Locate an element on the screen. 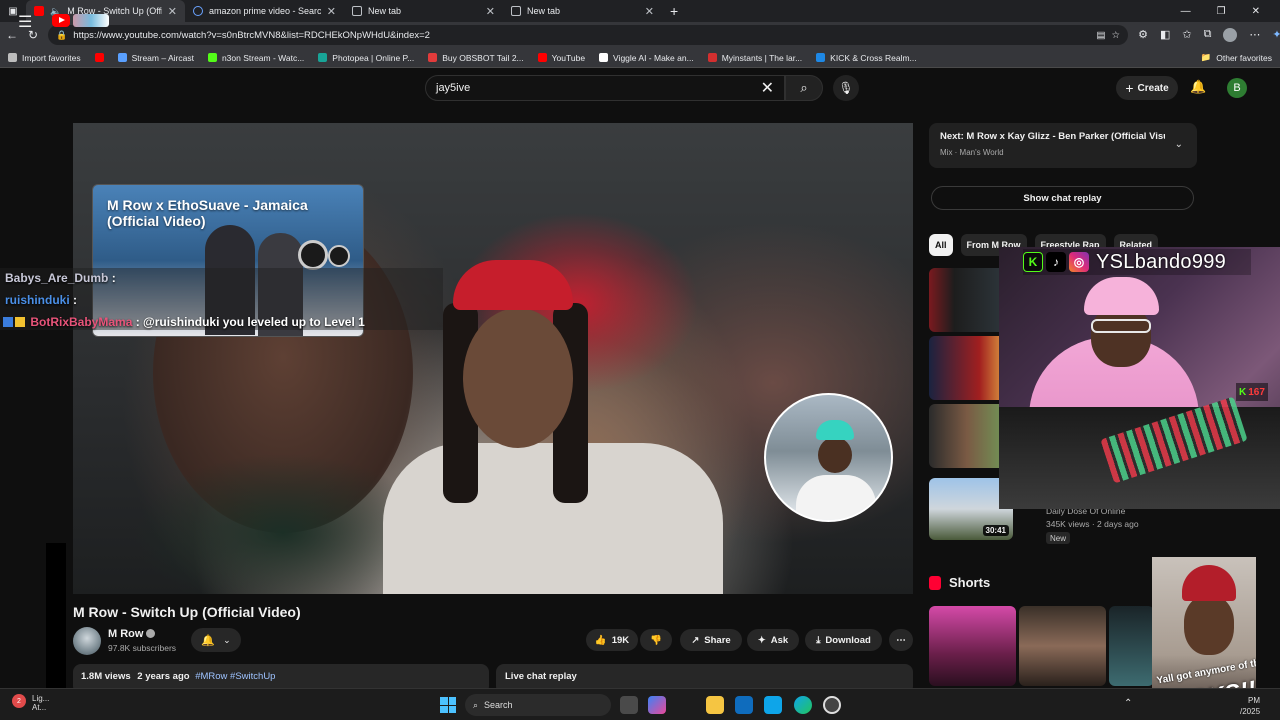  new-tab-button: + is located at coordinates (674, 11).